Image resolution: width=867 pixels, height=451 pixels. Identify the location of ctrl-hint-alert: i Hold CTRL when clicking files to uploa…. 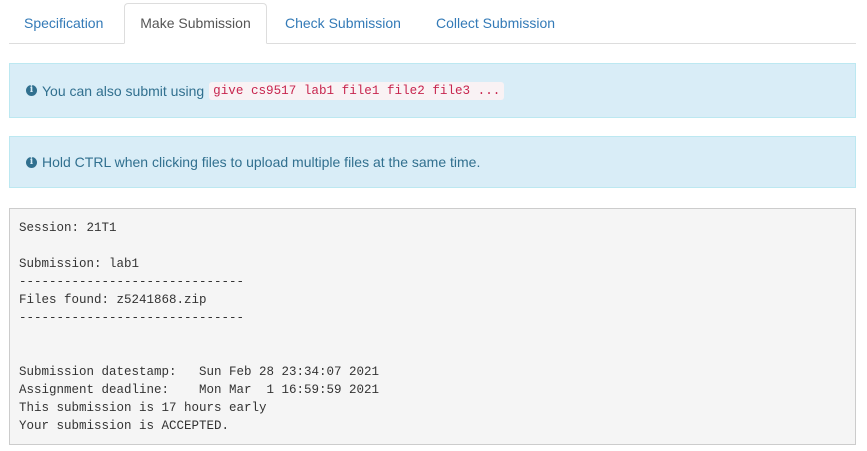
(432, 162).